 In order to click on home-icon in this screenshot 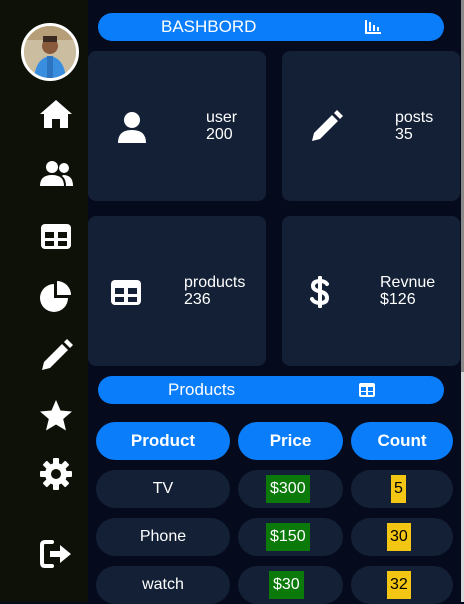, I will do `click(56, 114)`.